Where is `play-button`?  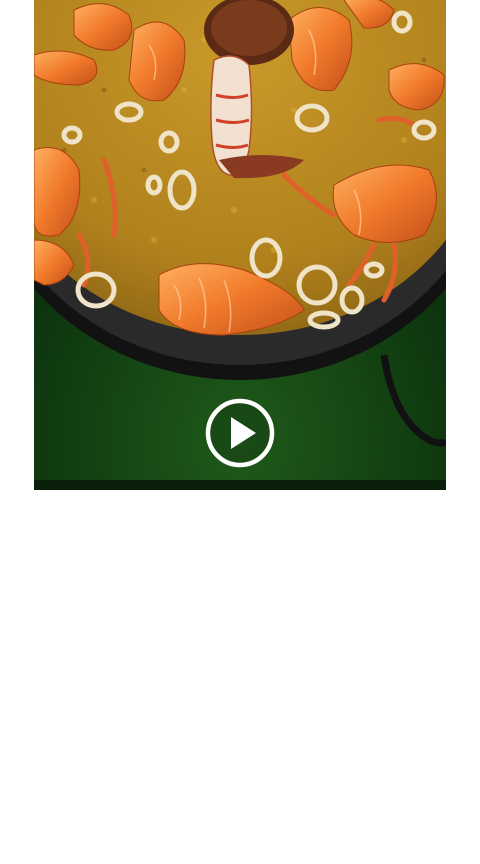
play-button is located at coordinates (240, 433).